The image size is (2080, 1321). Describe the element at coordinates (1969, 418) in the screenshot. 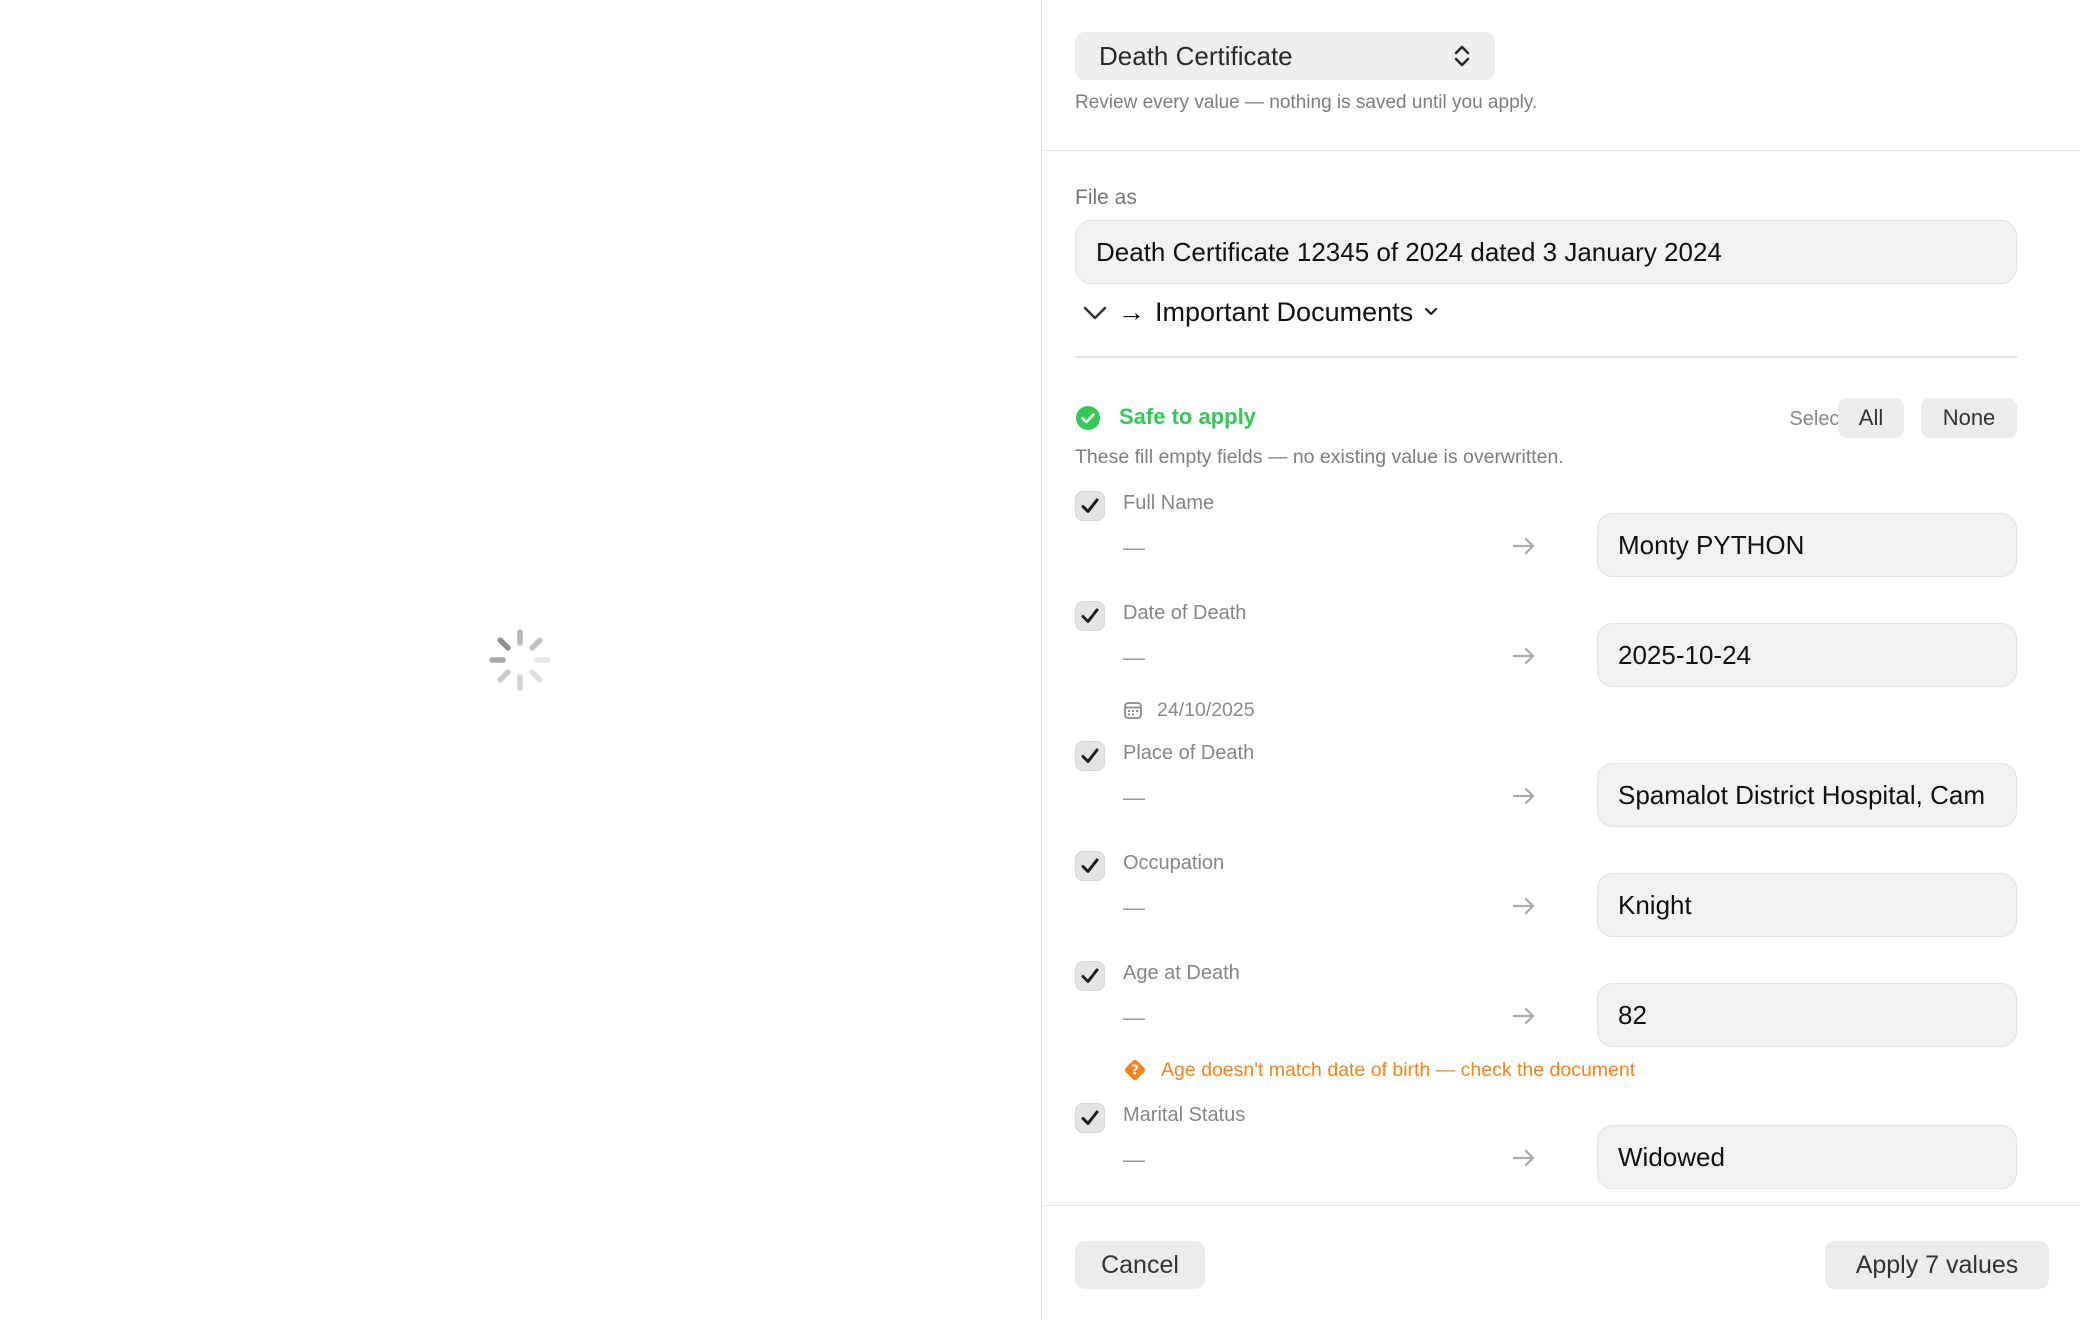

I see `select-none-button: None` at that location.